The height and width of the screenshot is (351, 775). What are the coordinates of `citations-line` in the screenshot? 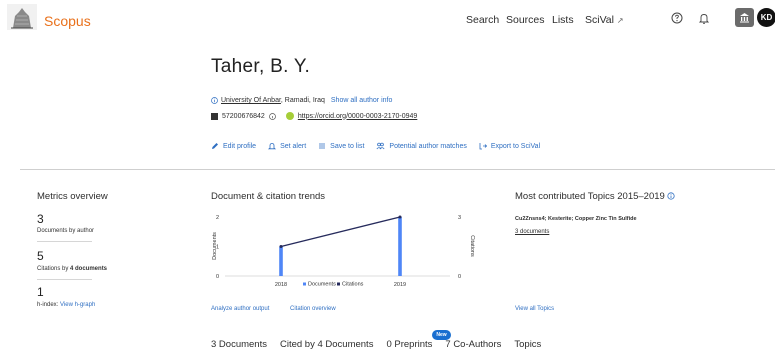 It's located at (340, 232).